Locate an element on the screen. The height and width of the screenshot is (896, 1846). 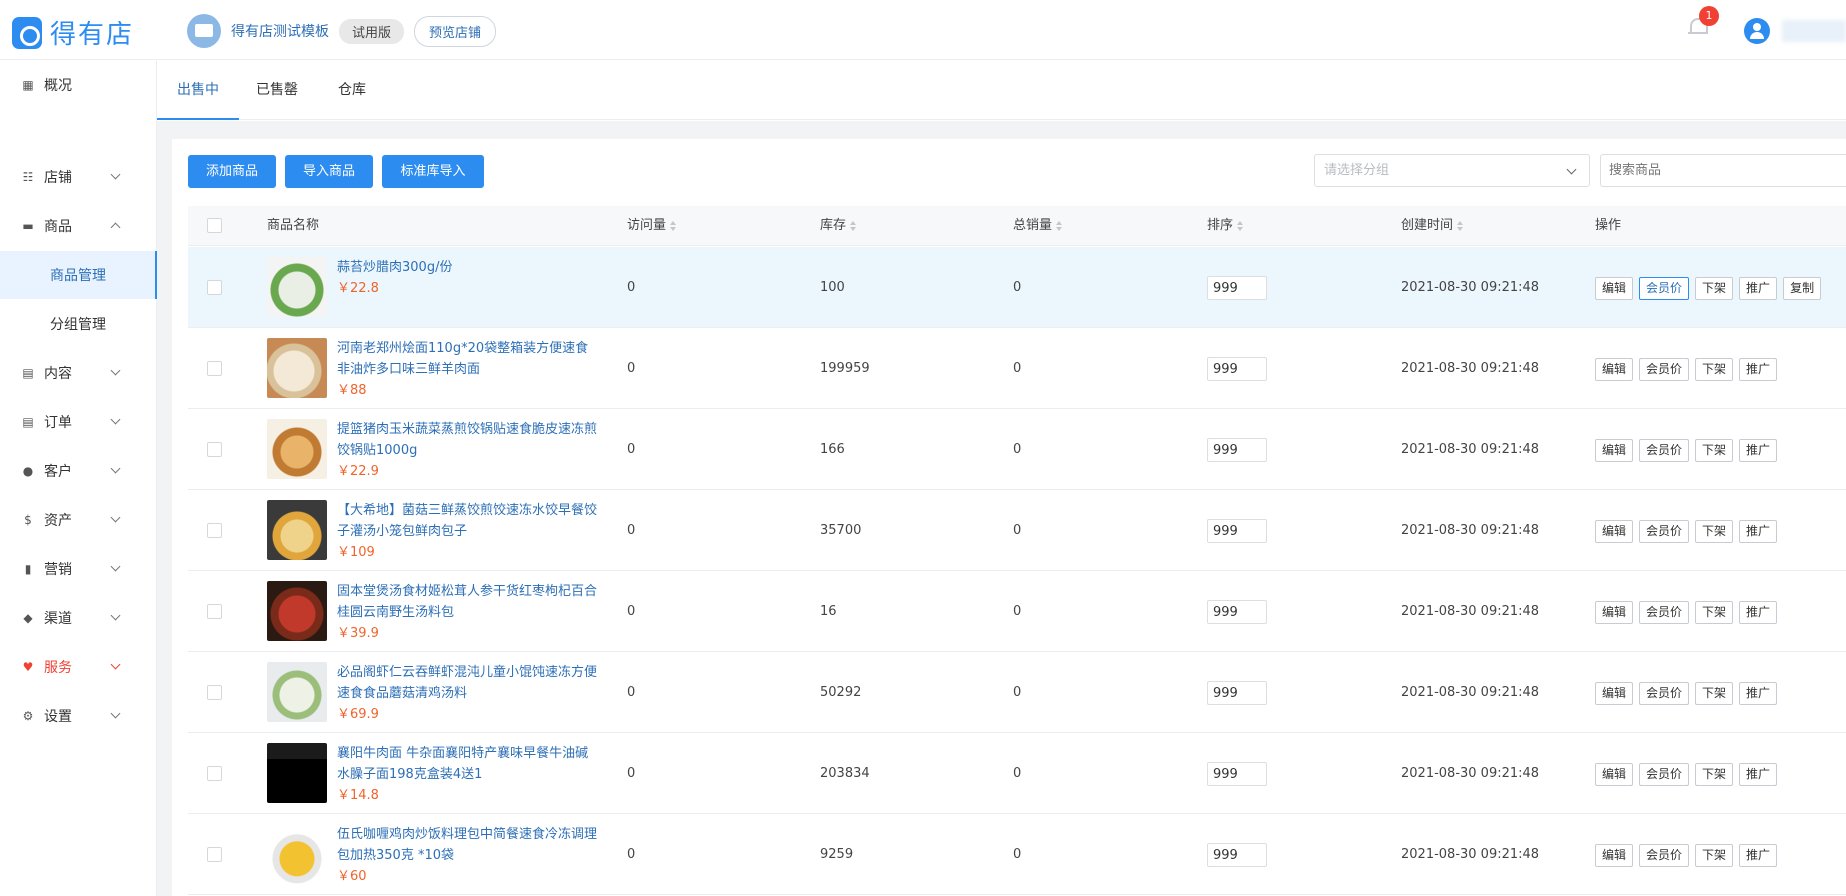
sidebar-item-marketing: ▮ 营销 is located at coordinates (78, 569).